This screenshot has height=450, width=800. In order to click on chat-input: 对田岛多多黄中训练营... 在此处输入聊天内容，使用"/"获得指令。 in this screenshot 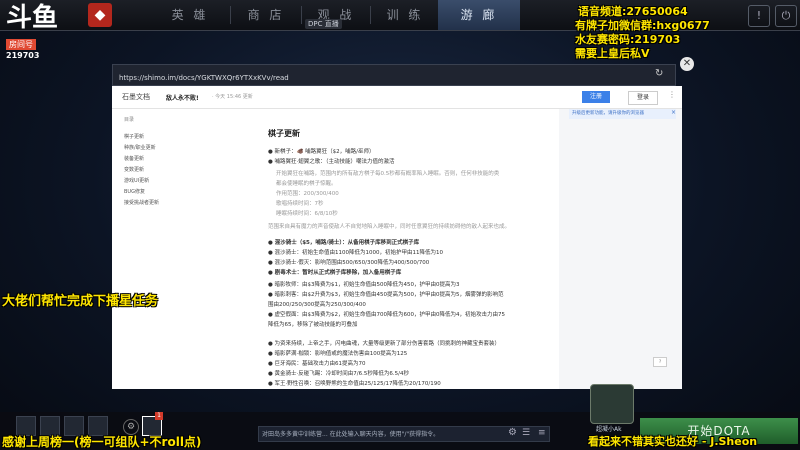, I will do `click(404, 434)`.